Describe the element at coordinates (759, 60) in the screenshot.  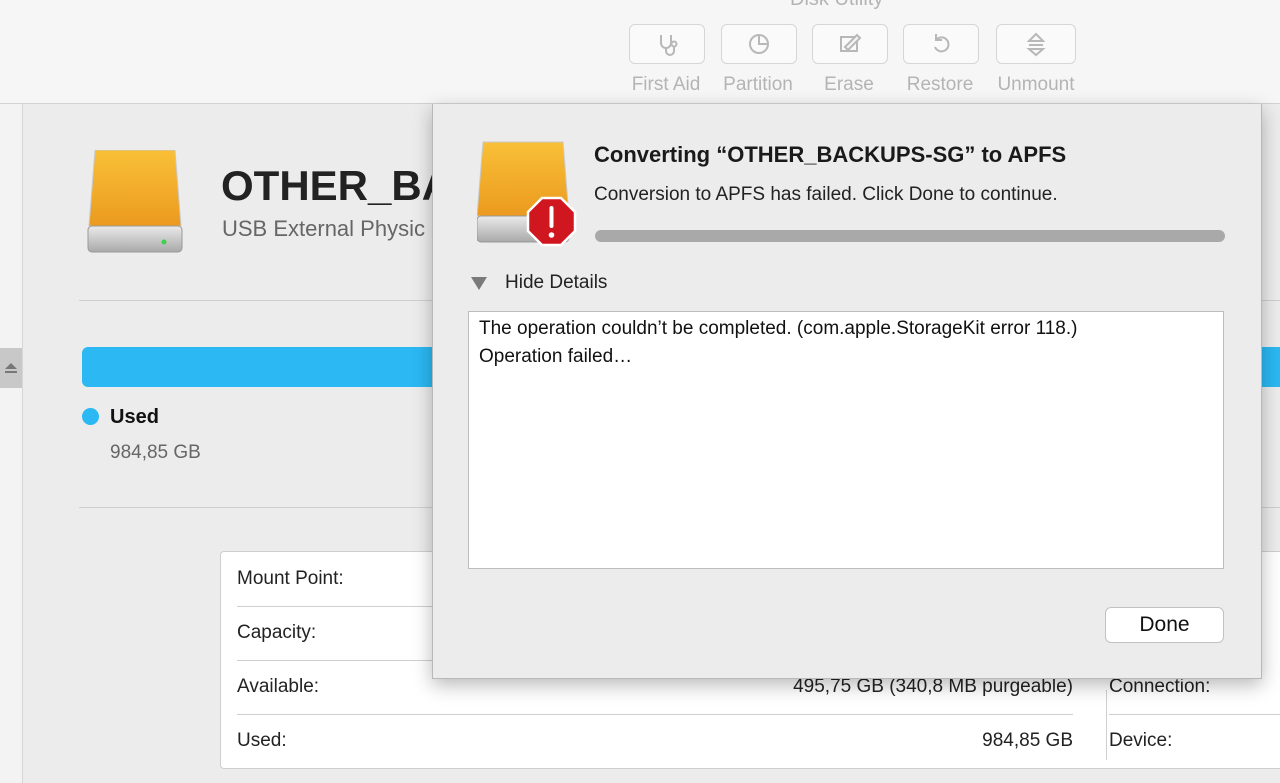
I see `partition-button: Partition` at that location.